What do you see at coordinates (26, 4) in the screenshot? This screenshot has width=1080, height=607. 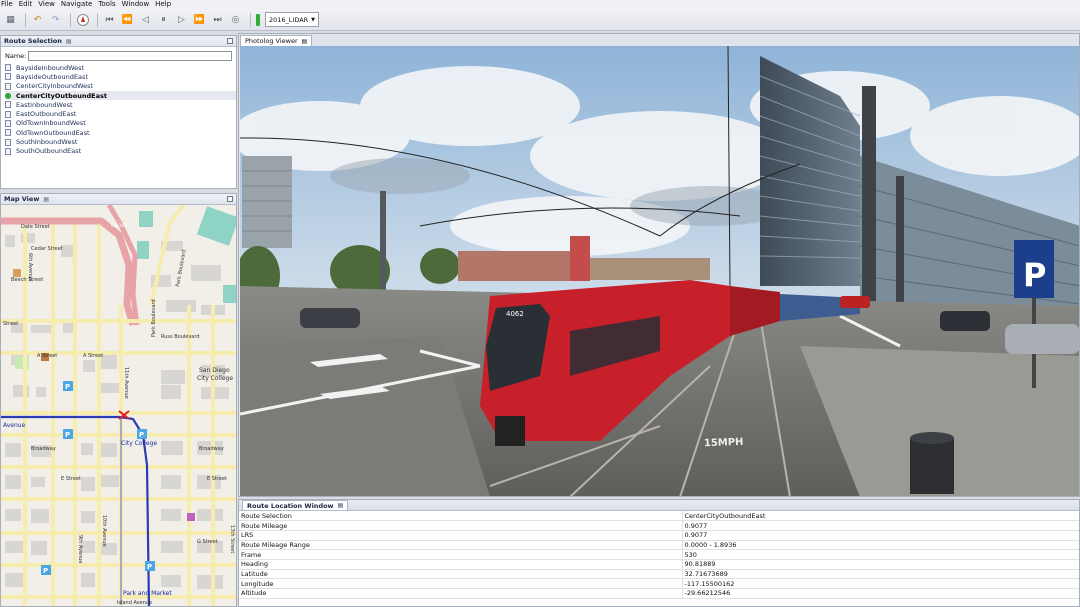 I see `menu-edit: Edit` at bounding box center [26, 4].